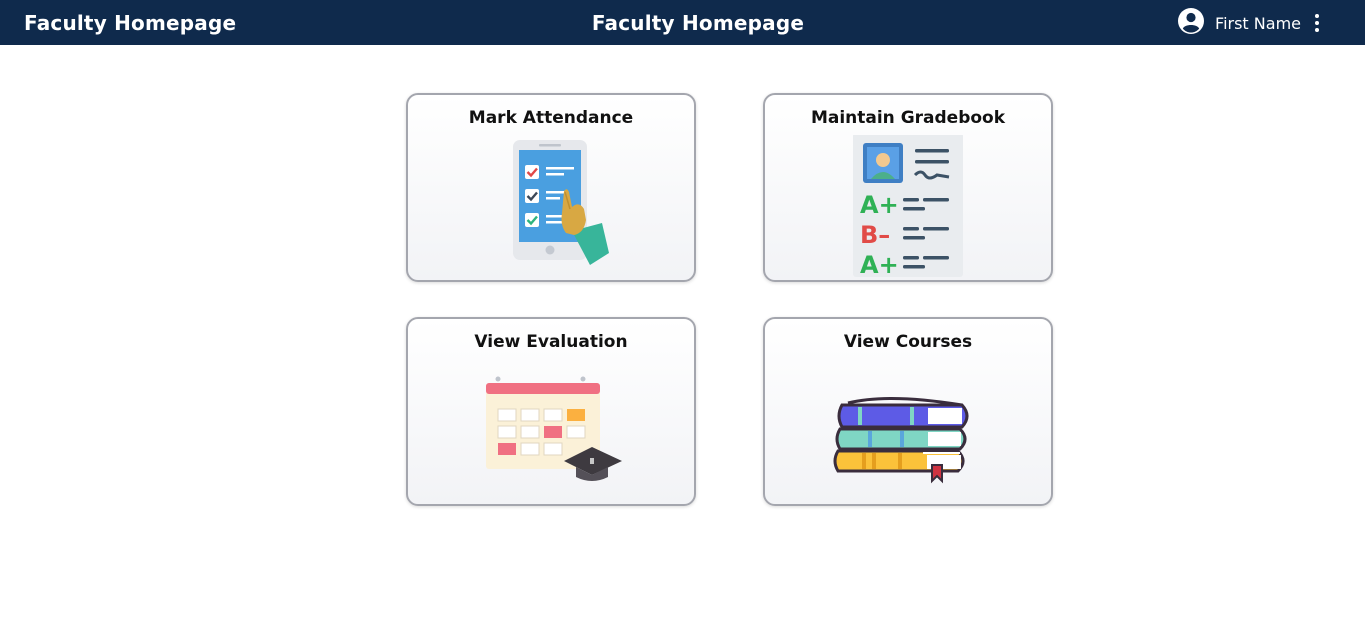 The image size is (1365, 639). What do you see at coordinates (551, 342) in the screenshot?
I see `card-title: View Evaluation` at bounding box center [551, 342].